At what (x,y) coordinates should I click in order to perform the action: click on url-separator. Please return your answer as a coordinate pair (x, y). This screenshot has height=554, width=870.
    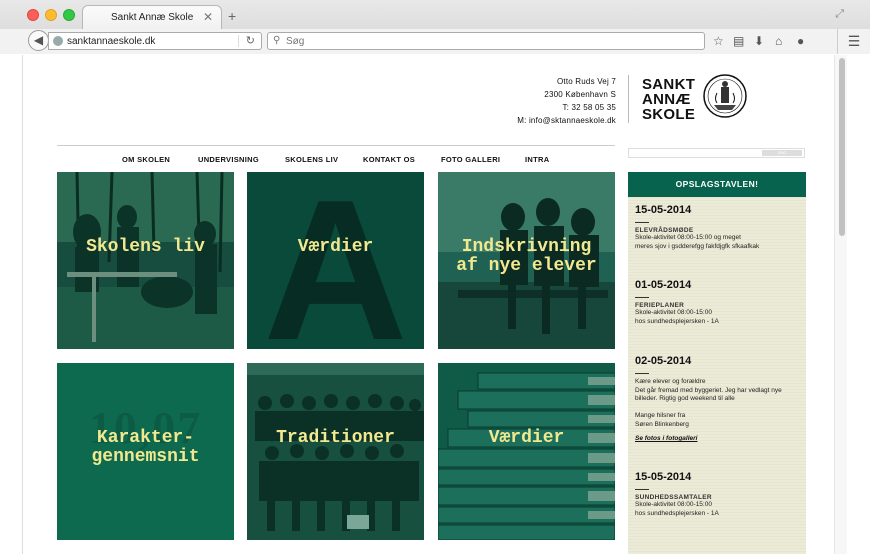
    Looking at the image, I should click on (238, 41).